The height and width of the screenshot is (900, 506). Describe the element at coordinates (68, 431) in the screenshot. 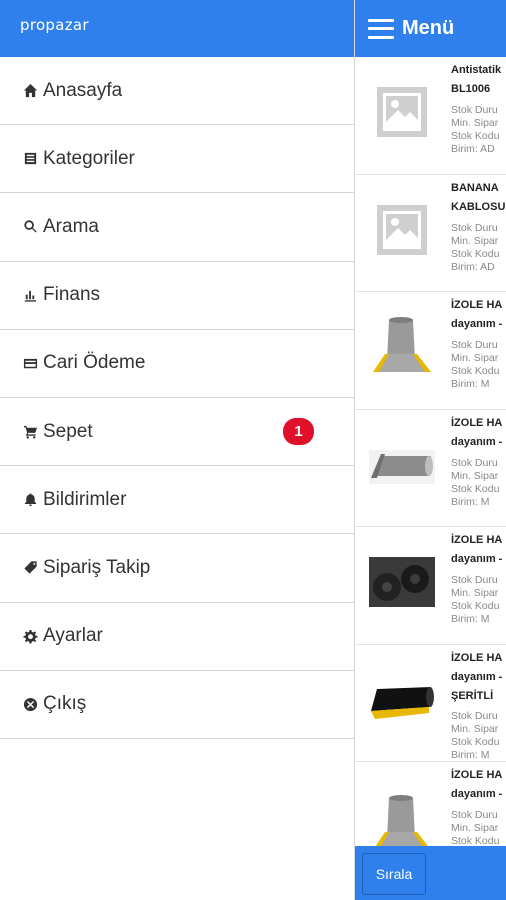

I see `drawer-item-label: Sepet` at that location.